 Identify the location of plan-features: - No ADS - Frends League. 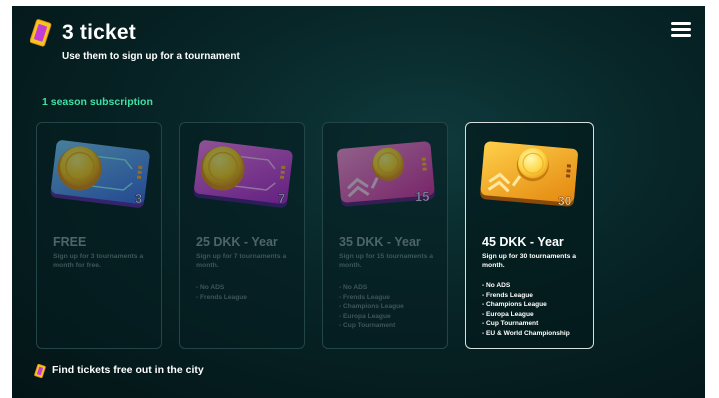
(248, 292).